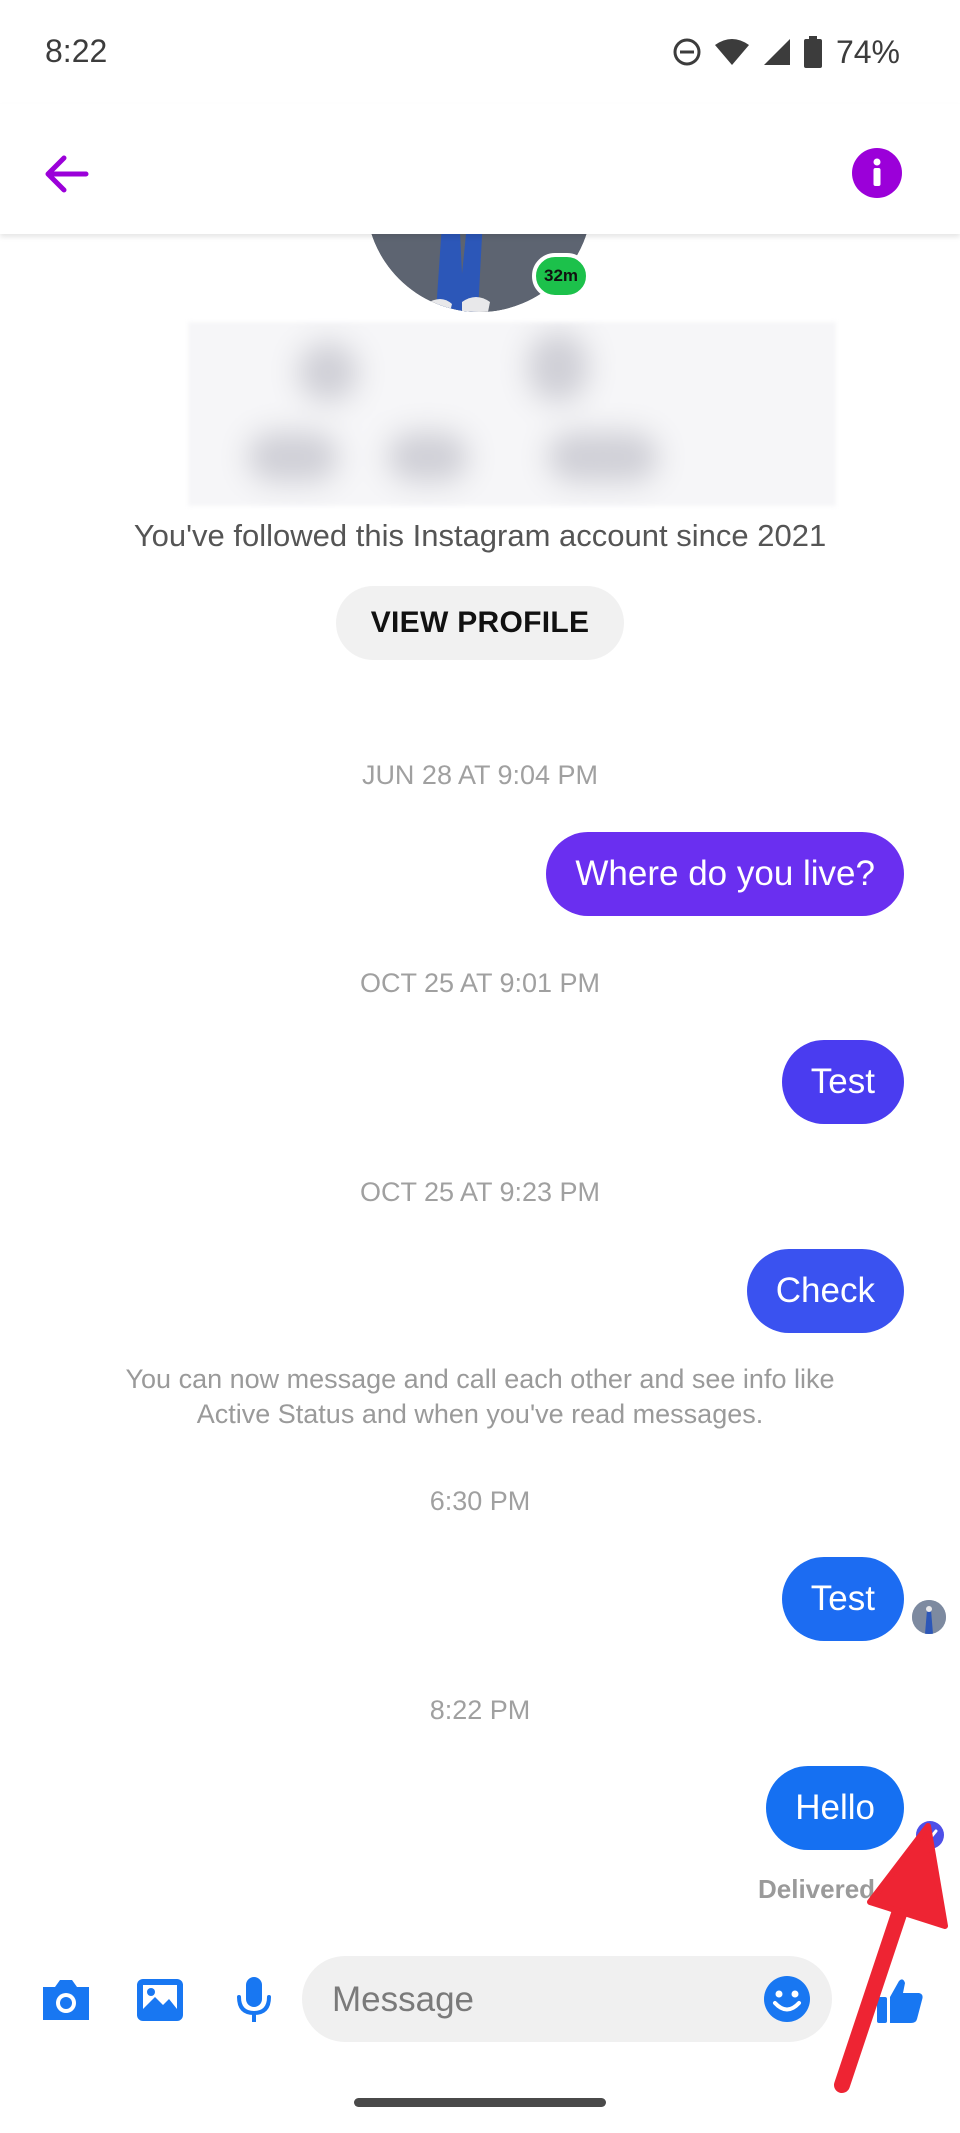  What do you see at coordinates (825, 1291) in the screenshot?
I see `message-bubble: Check` at bounding box center [825, 1291].